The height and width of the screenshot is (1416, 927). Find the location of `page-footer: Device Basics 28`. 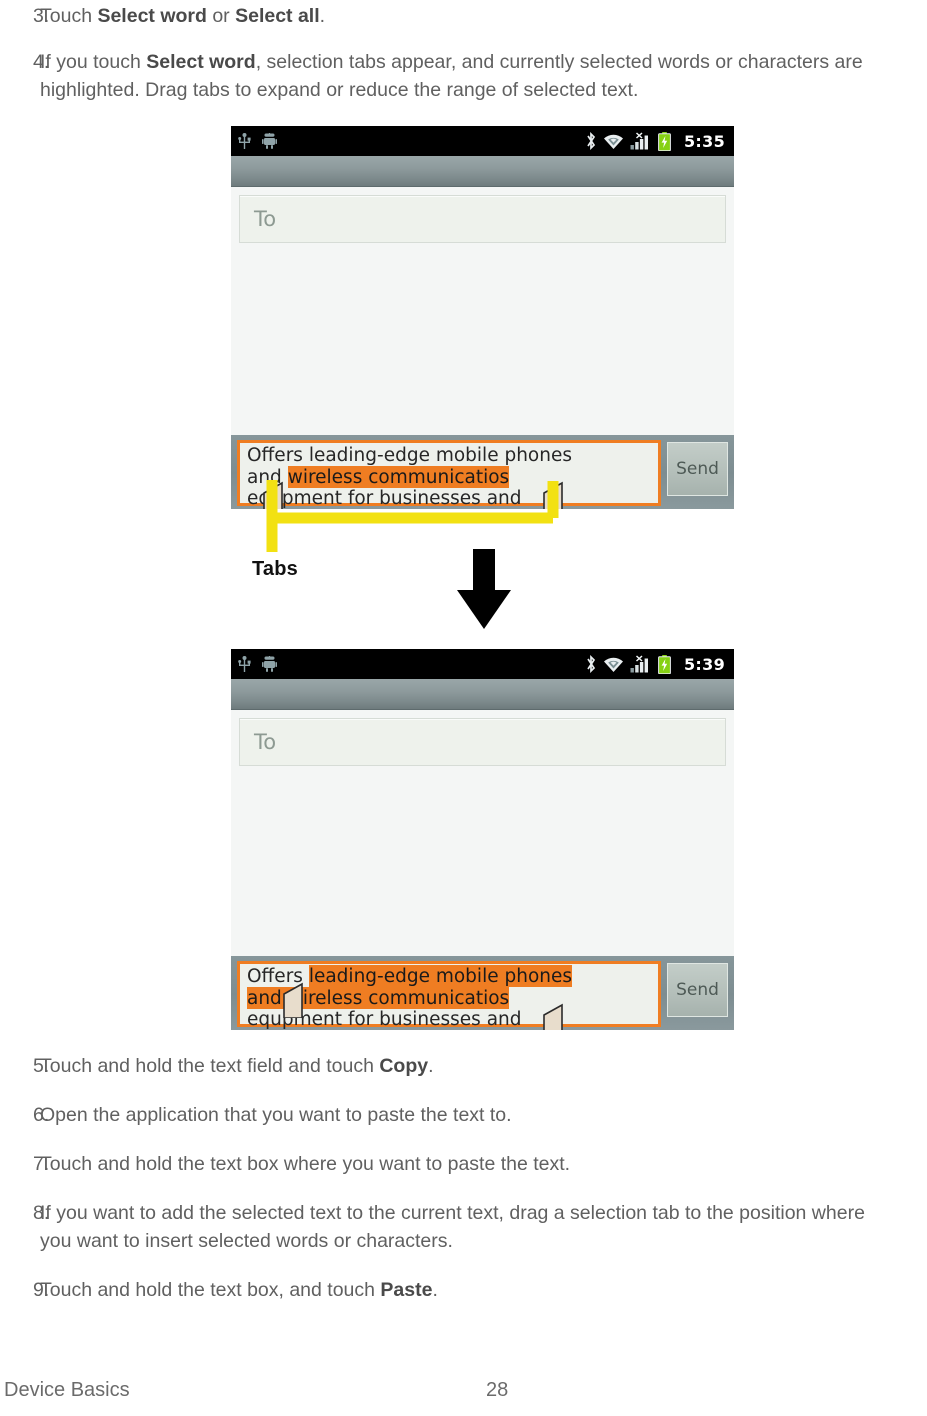

page-footer: Device Basics 28 is located at coordinates (463, 1390).